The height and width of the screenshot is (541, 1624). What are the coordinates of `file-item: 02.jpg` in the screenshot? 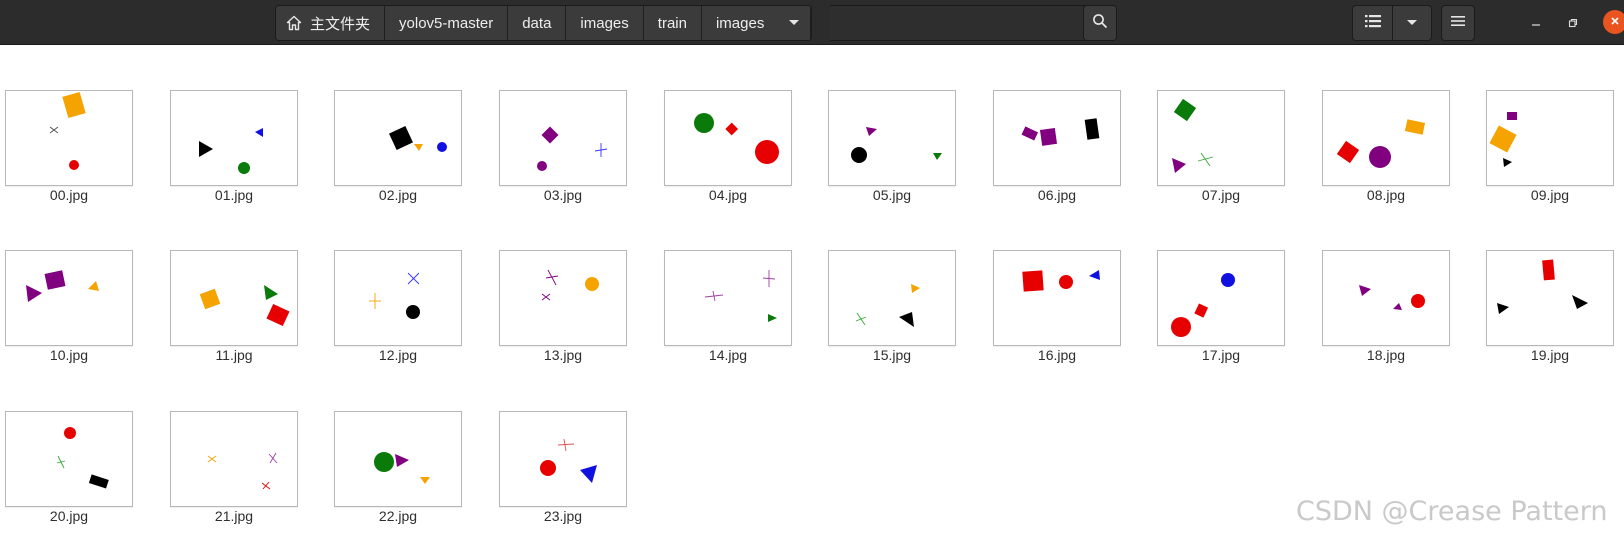 It's located at (398, 153).